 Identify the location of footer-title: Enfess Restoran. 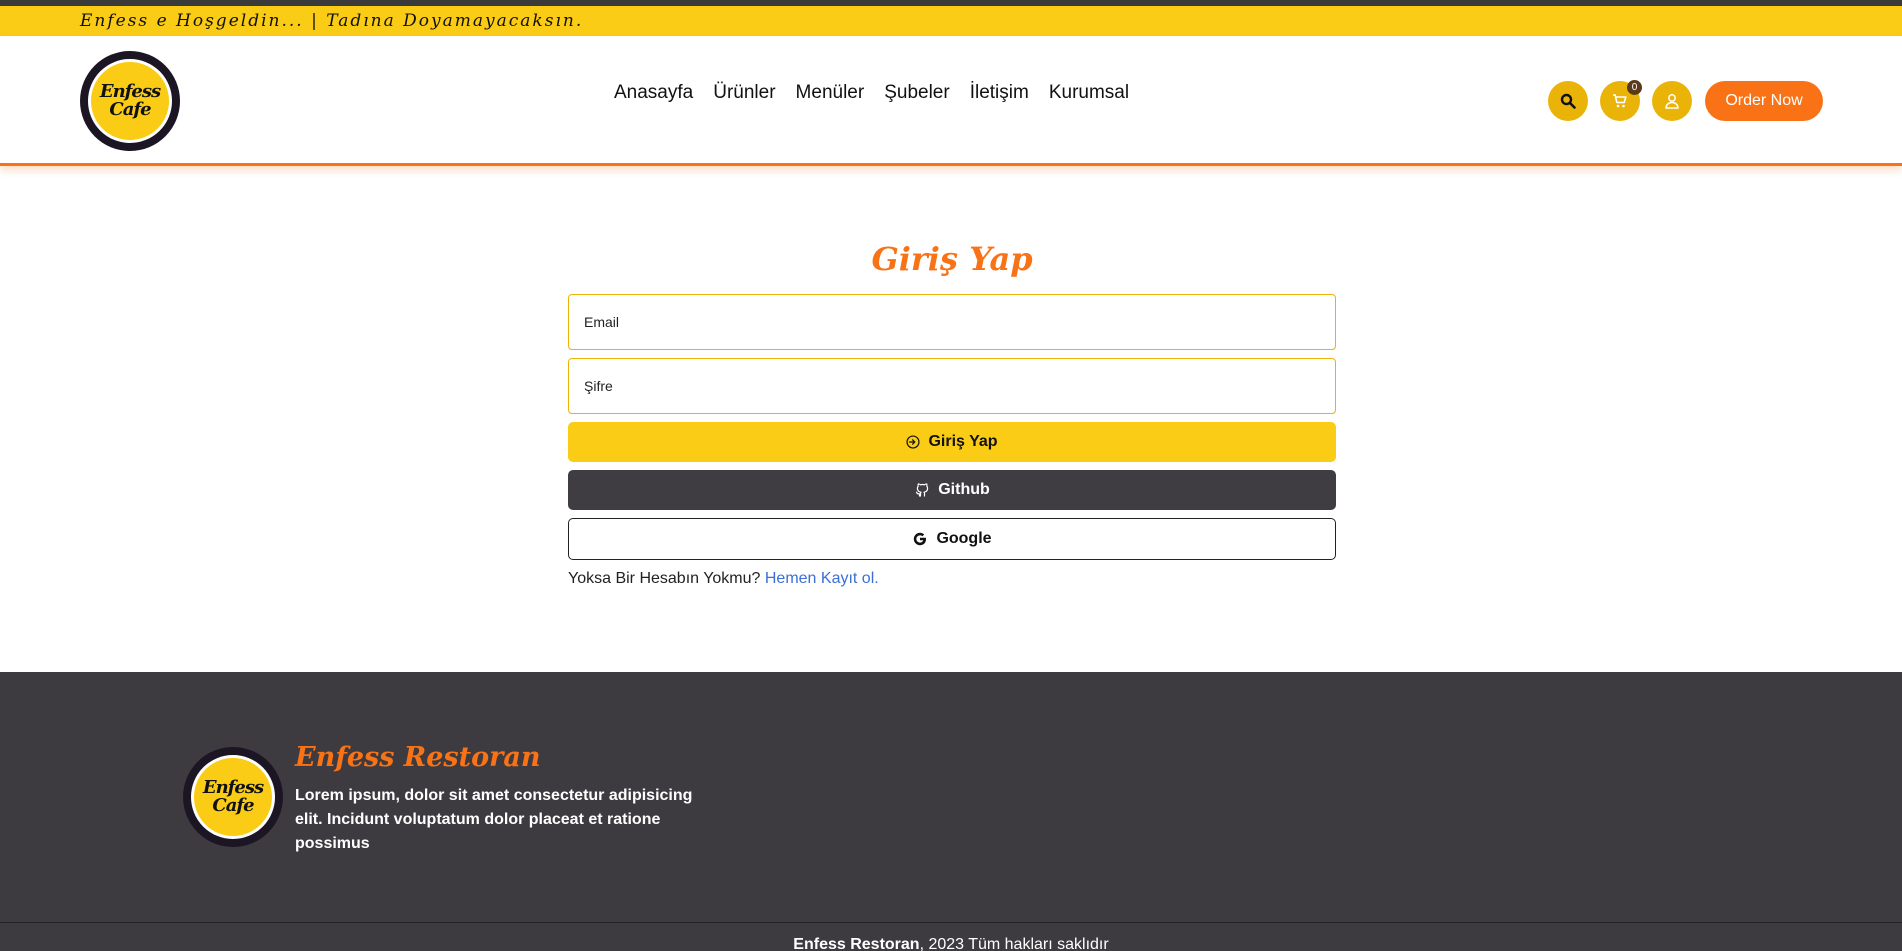
(418, 757).